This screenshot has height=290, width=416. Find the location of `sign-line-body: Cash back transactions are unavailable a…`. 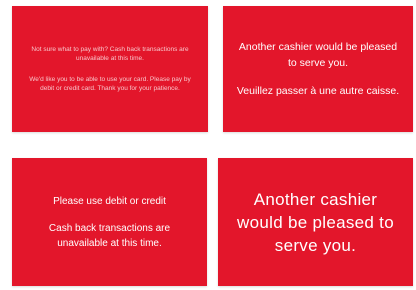

sign-line-body: Cash back transactions are unavailable a… is located at coordinates (109, 235).